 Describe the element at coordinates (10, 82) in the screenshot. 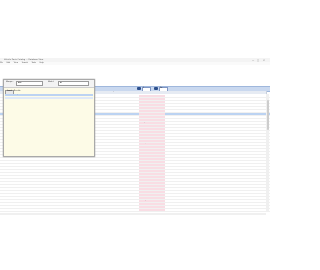

I see `marque-label: Marque:` at that location.